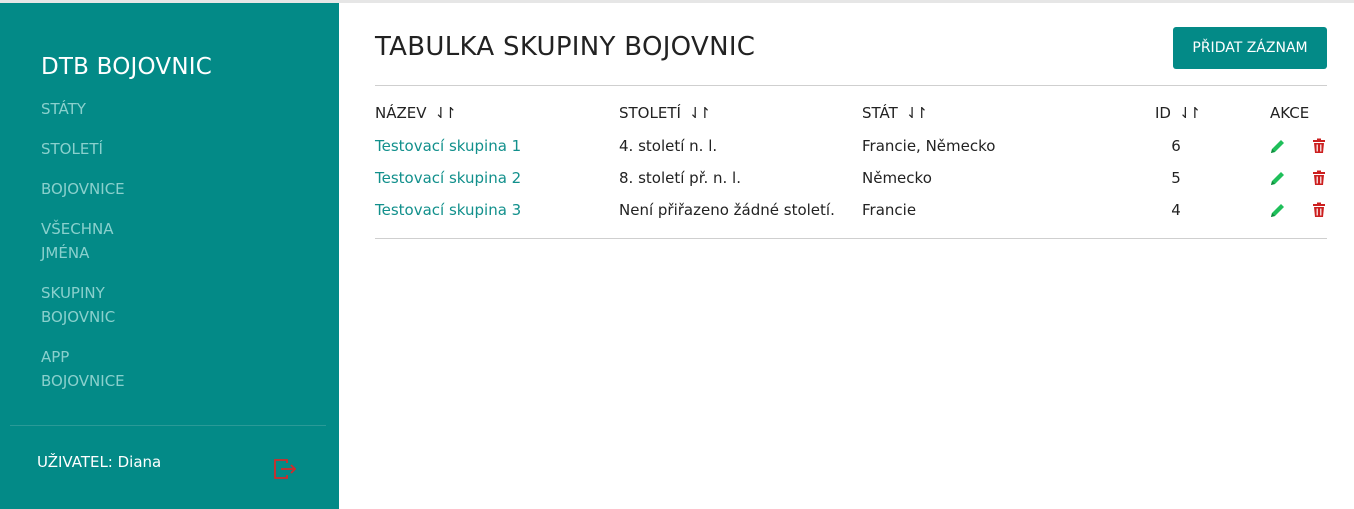  What do you see at coordinates (401, 113) in the screenshot?
I see `column-header-label: NÁZEV` at bounding box center [401, 113].